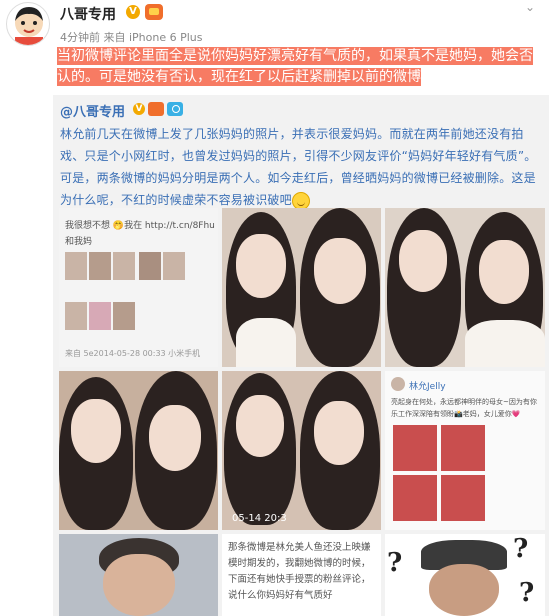  Describe the element at coordinates (140, 226) in the screenshot. I see `screenshot-line-1: 我很想不想 🤭我在 http://t.cn/8Fhu` at that location.